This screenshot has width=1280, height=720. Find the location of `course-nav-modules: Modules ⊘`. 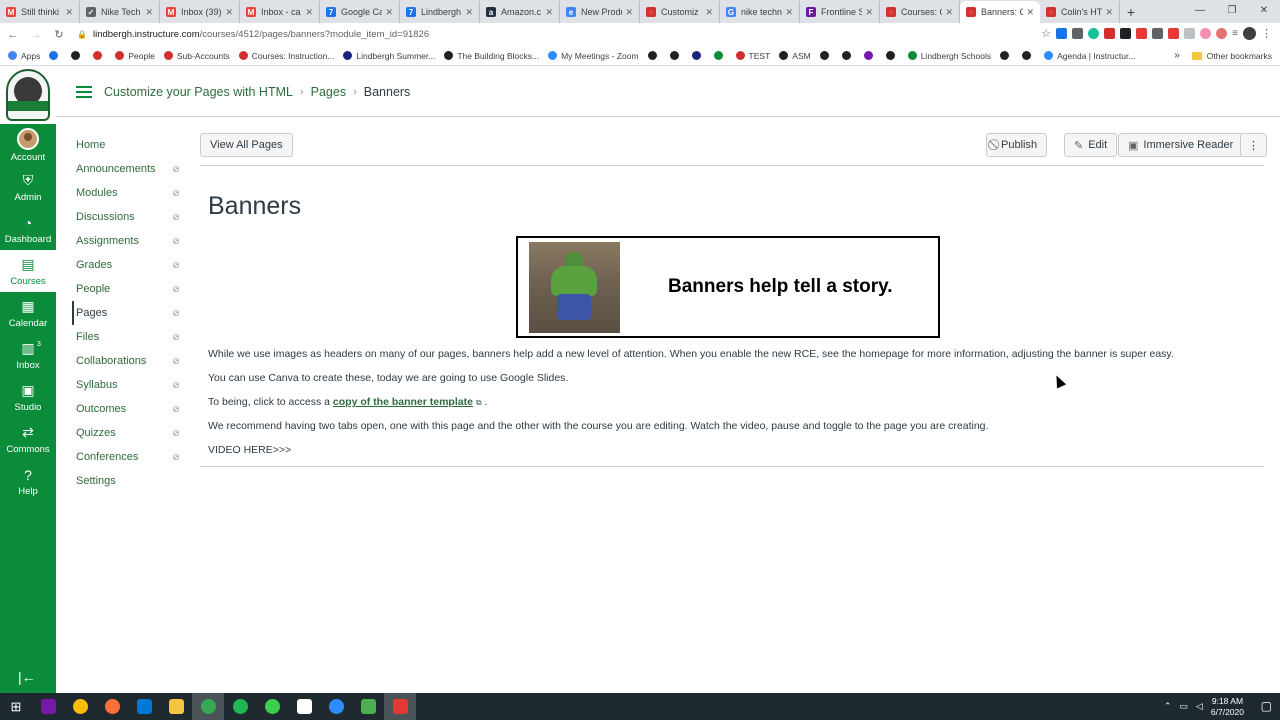

course-nav-modules: Modules ⊘ is located at coordinates (127, 193).